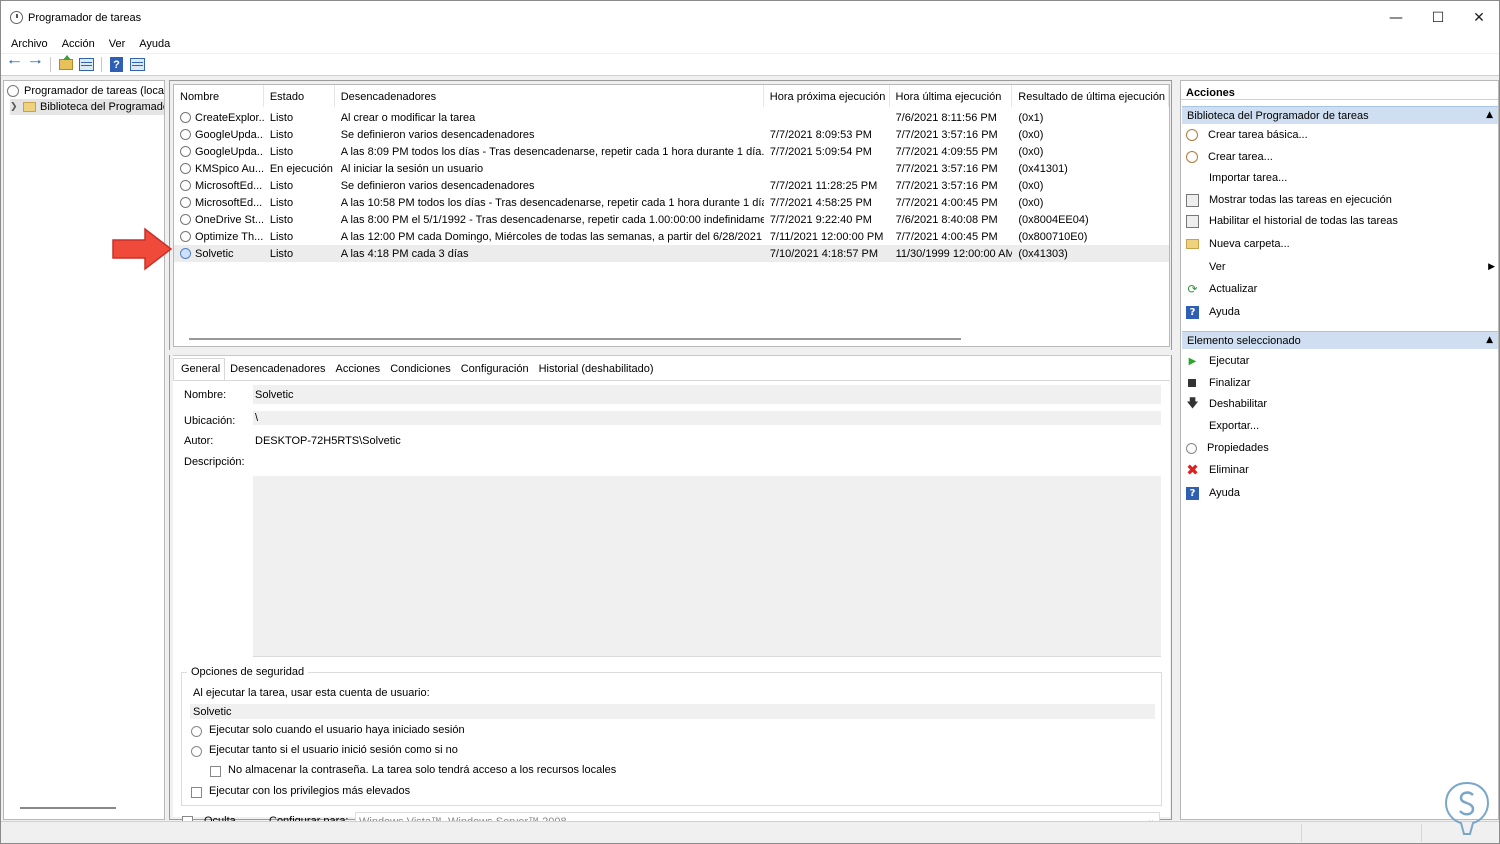  Describe the element at coordinates (1340, 115) in the screenshot. I see `section-library: Biblioteca del Programador de tareas ▲` at that location.